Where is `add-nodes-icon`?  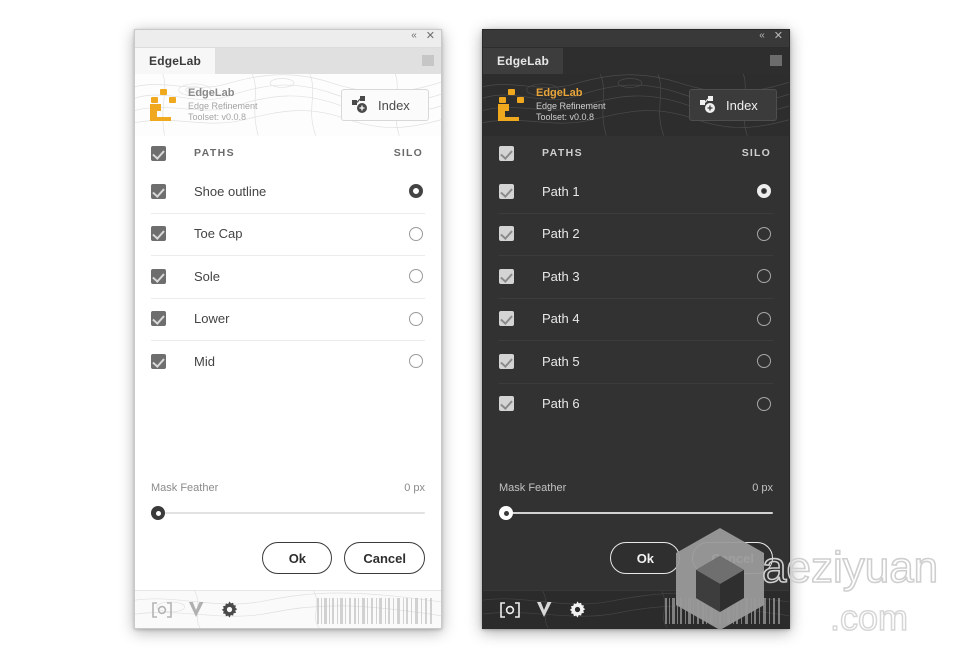 add-nodes-icon is located at coordinates (707, 104).